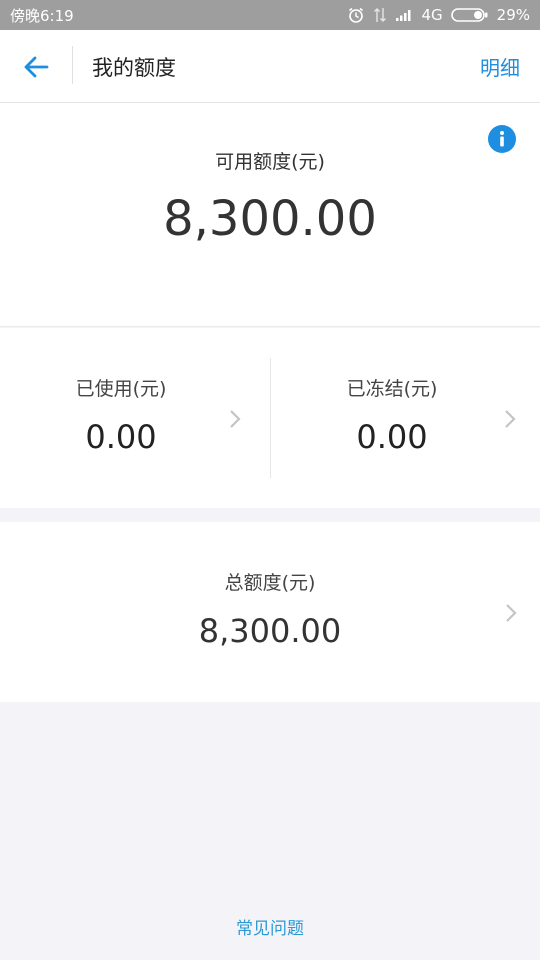  I want to click on page-title: 我的额度, so click(134, 68).